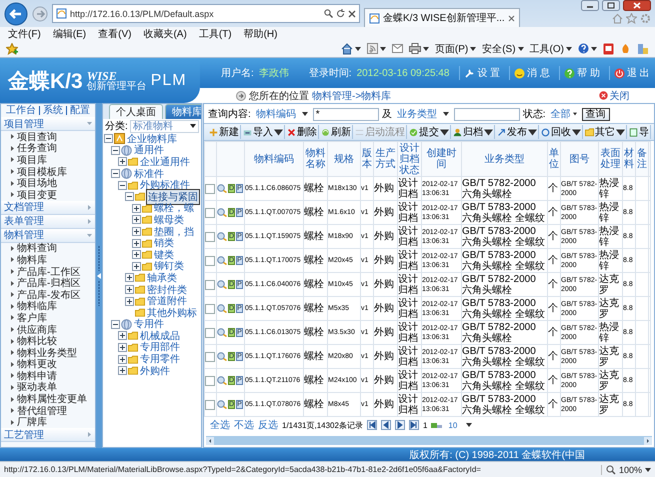 This screenshot has width=655, height=477. I want to click on tree-node: 专用件, so click(149, 324).